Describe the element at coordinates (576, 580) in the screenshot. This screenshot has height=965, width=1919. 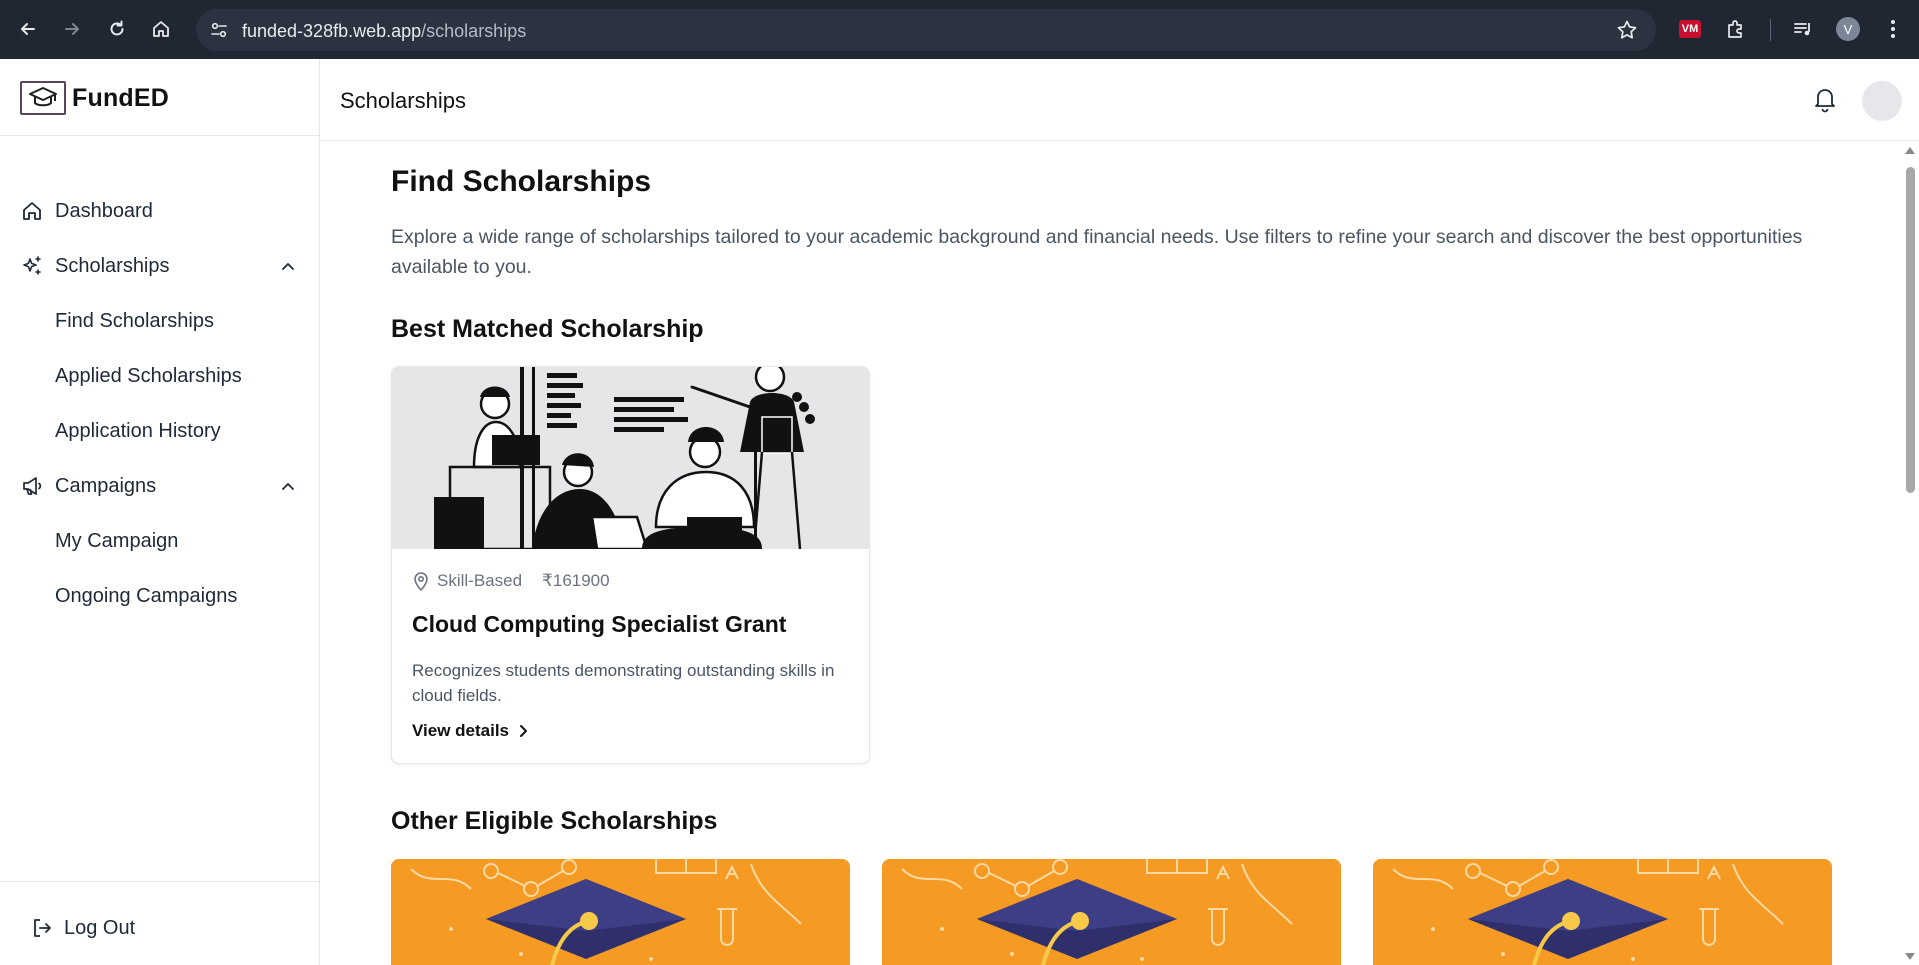
I see `scholarship-amount: ₹161900` at that location.